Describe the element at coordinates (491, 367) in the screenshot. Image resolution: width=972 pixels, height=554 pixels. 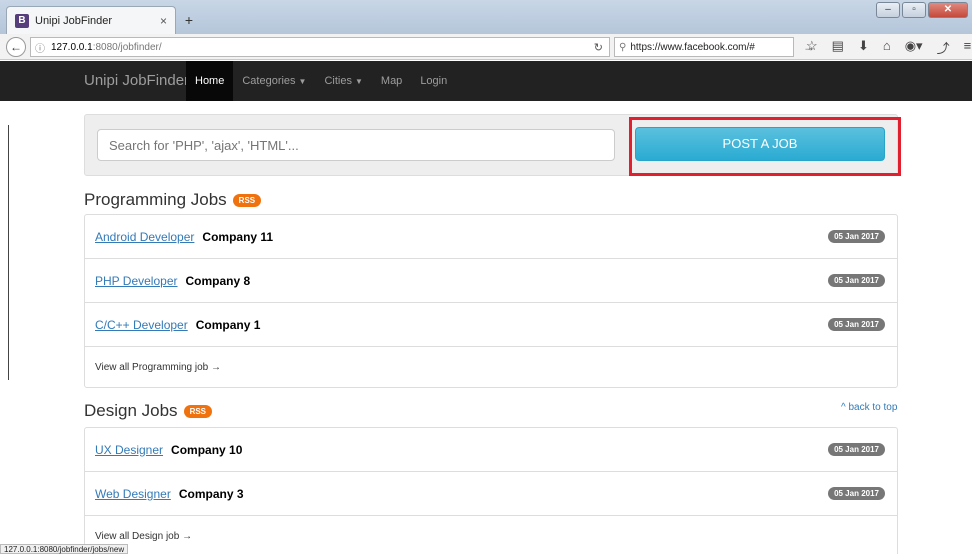
I see `view-all-programming-link: View all Programming job →` at that location.